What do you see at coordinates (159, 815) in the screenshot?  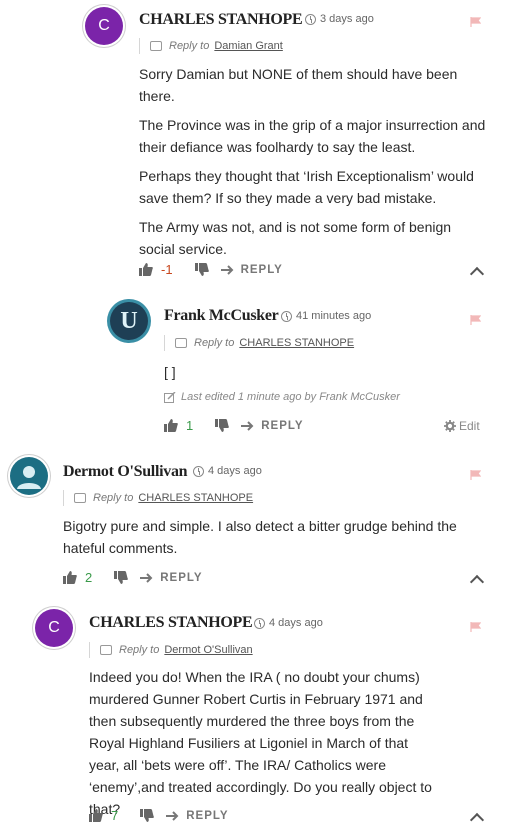 I see `comment-actions: 7 REPLY` at bounding box center [159, 815].